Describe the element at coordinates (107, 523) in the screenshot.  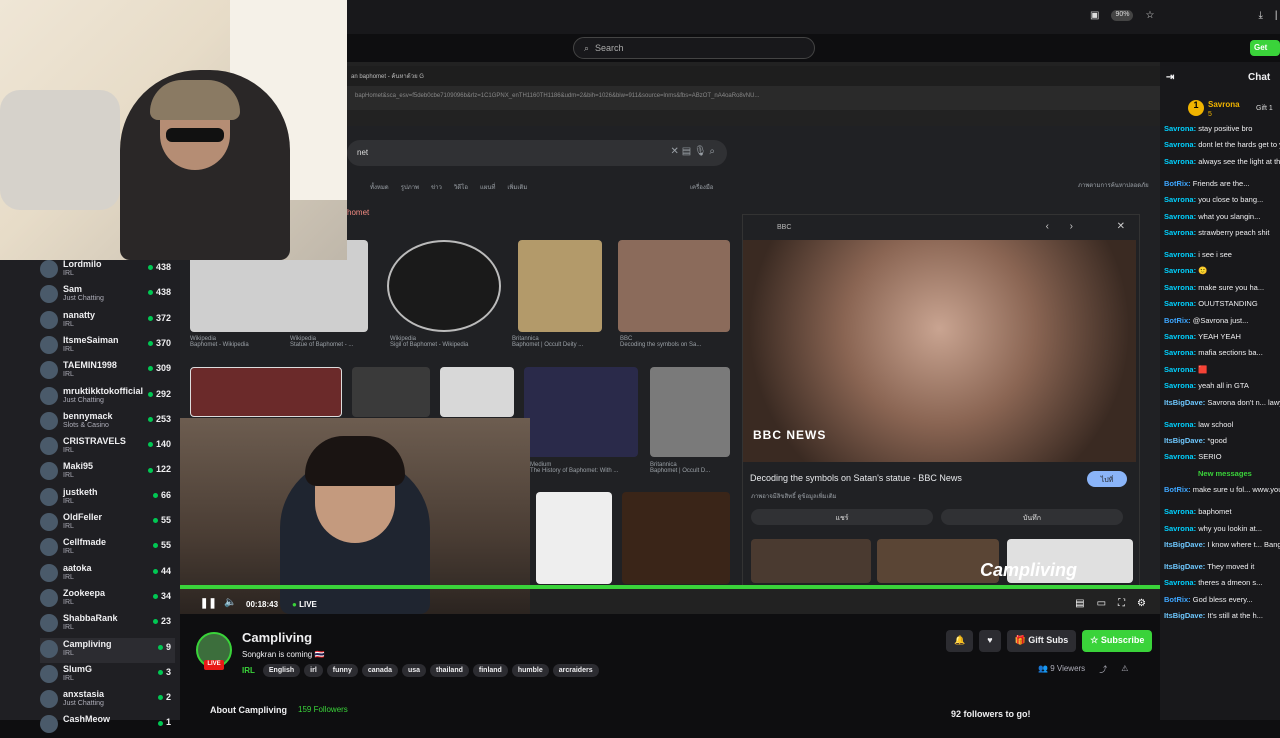
I see `viewer-item: OldFeller IRL 55` at that location.